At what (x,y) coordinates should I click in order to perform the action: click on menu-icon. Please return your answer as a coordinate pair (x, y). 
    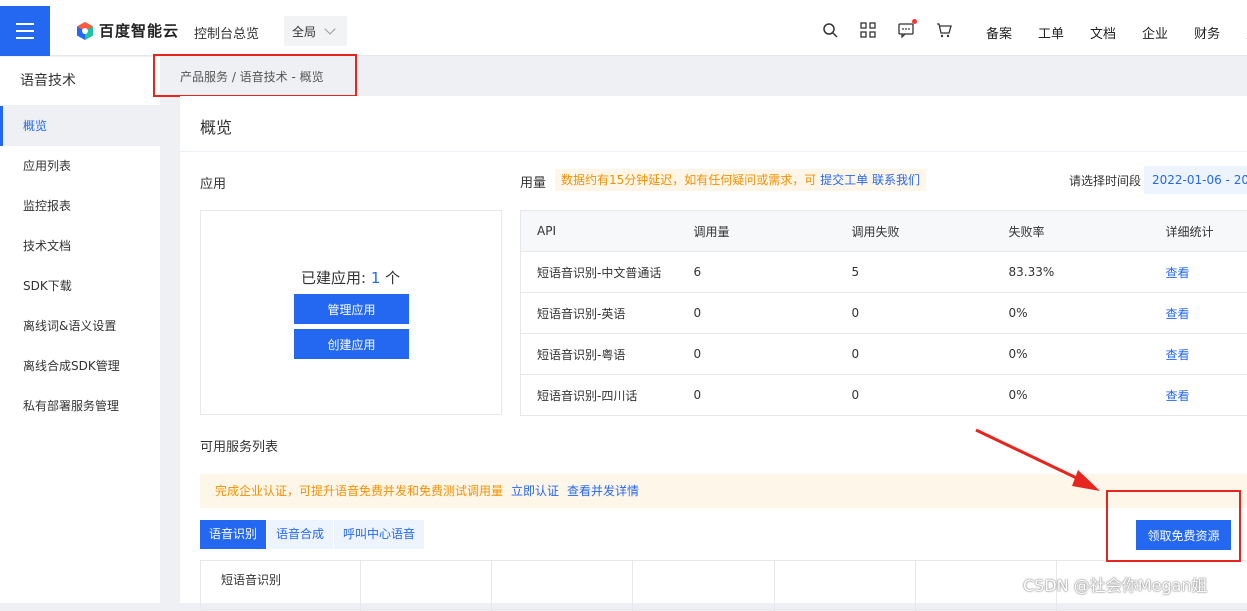
    Looking at the image, I should click on (25, 24).